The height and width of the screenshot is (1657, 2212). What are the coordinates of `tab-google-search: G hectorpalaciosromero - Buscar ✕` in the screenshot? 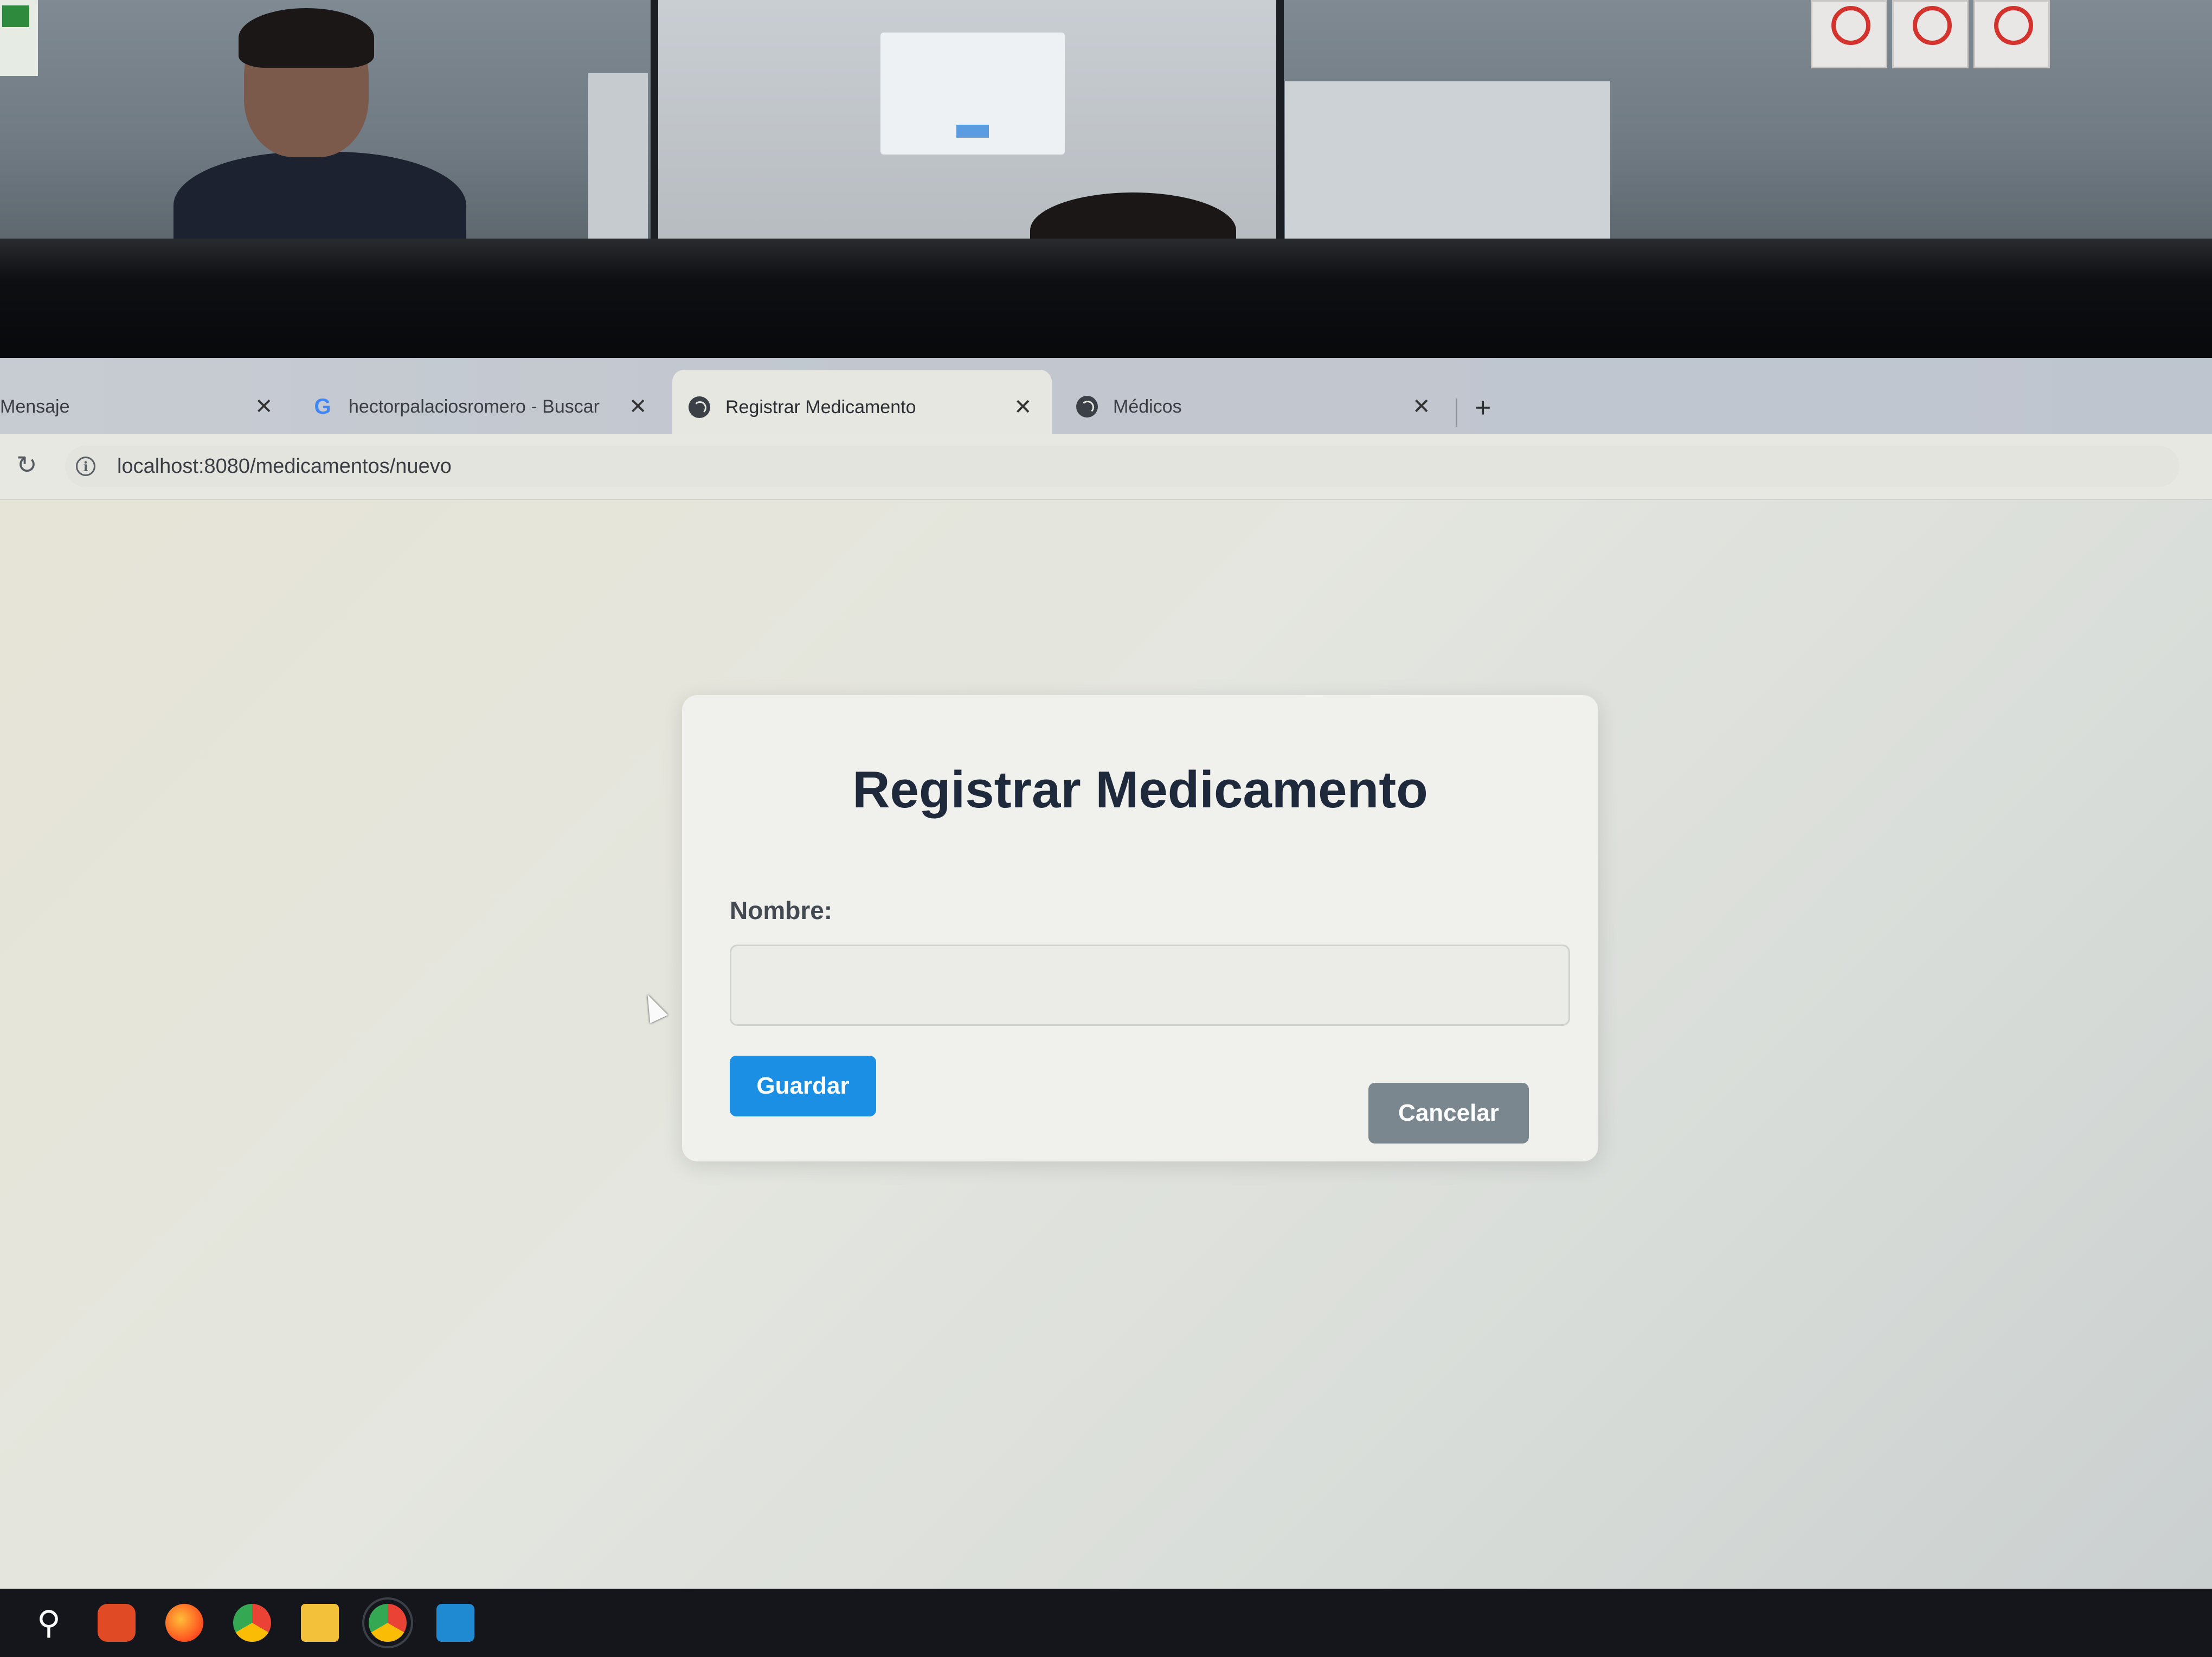 It's located at (482, 407).